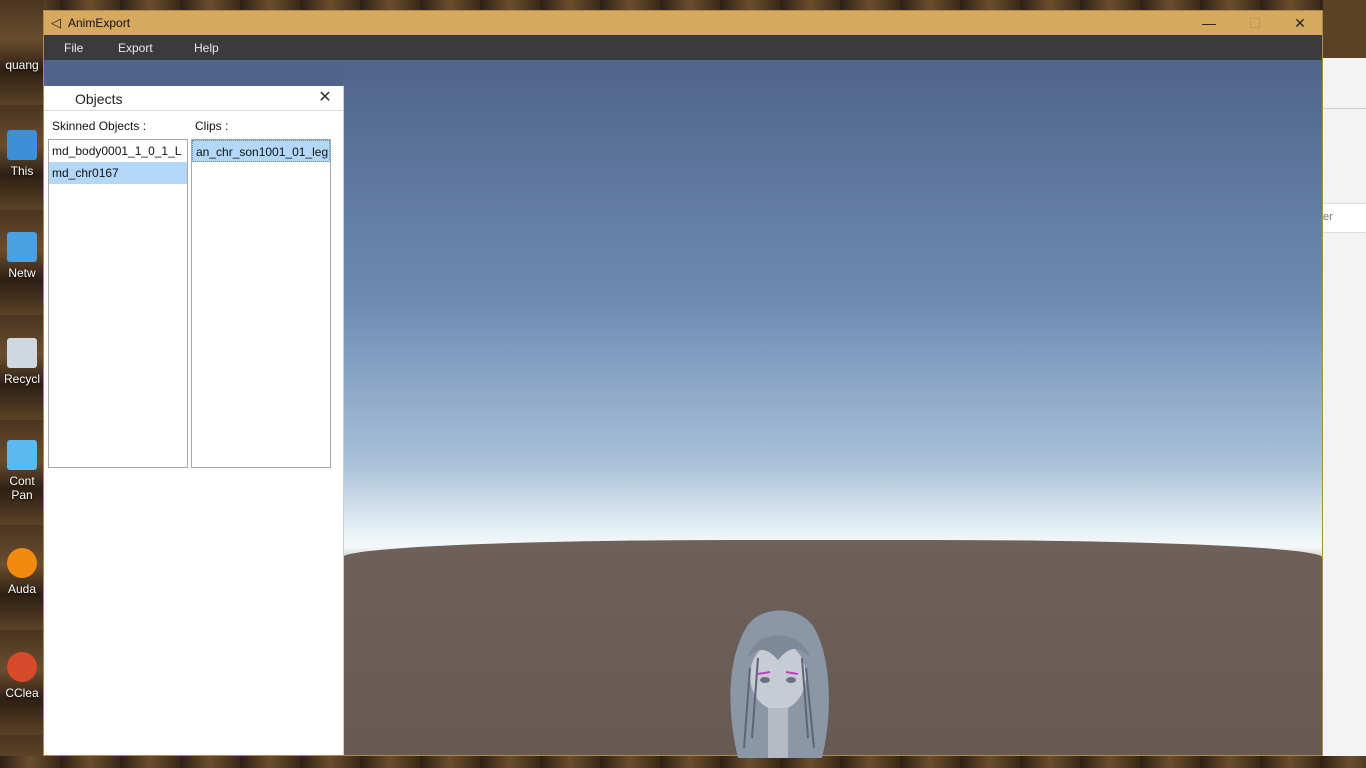  I want to click on desktop-icon-ccleaner: CClea, so click(22, 676).